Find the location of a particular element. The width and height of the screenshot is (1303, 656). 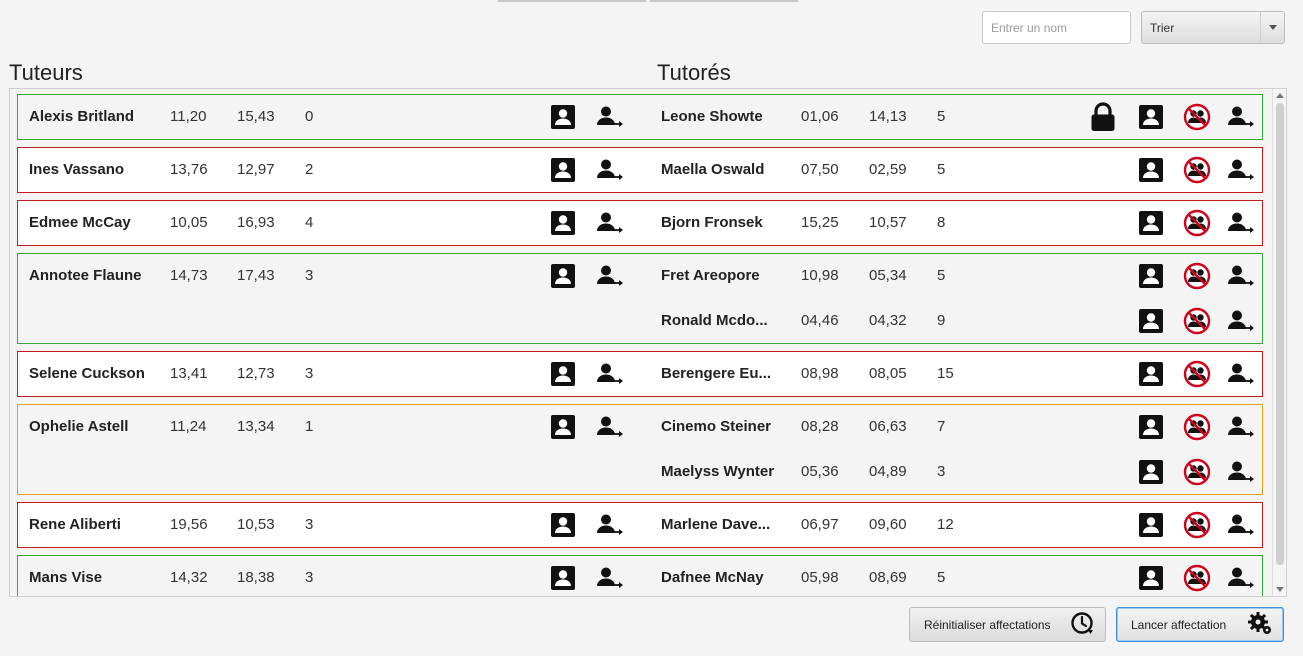

tutee-value-1: 04,46 is located at coordinates (820, 320).